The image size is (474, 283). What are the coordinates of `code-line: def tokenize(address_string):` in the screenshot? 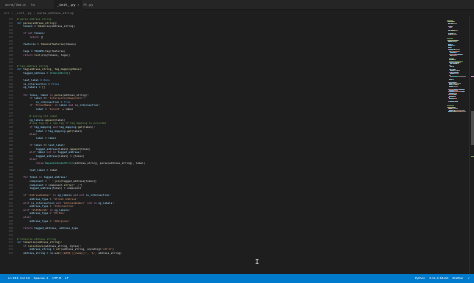 It's located at (39, 242).